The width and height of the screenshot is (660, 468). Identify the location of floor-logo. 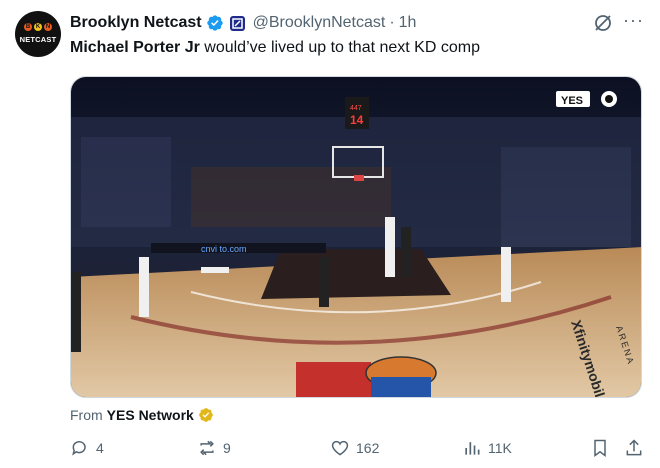
(366, 376).